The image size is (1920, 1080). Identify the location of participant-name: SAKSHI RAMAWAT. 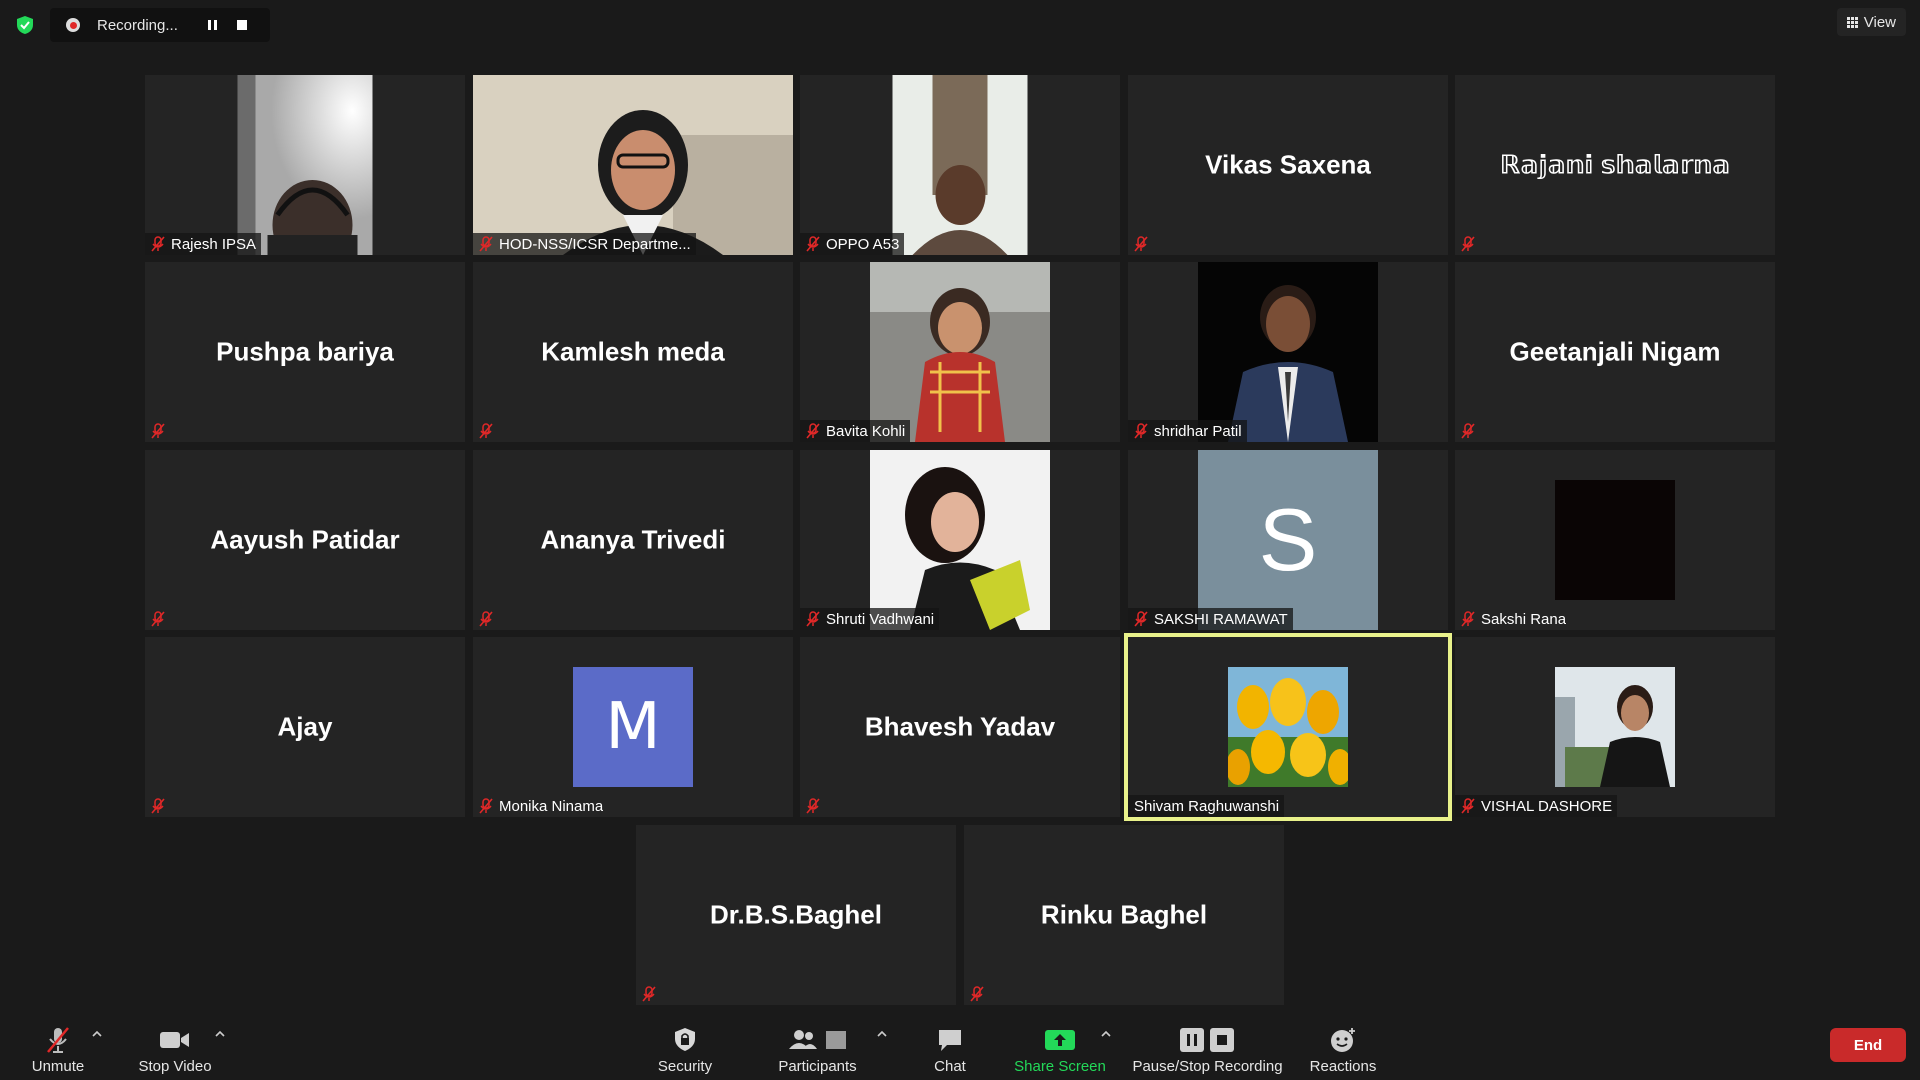
(1221, 619).